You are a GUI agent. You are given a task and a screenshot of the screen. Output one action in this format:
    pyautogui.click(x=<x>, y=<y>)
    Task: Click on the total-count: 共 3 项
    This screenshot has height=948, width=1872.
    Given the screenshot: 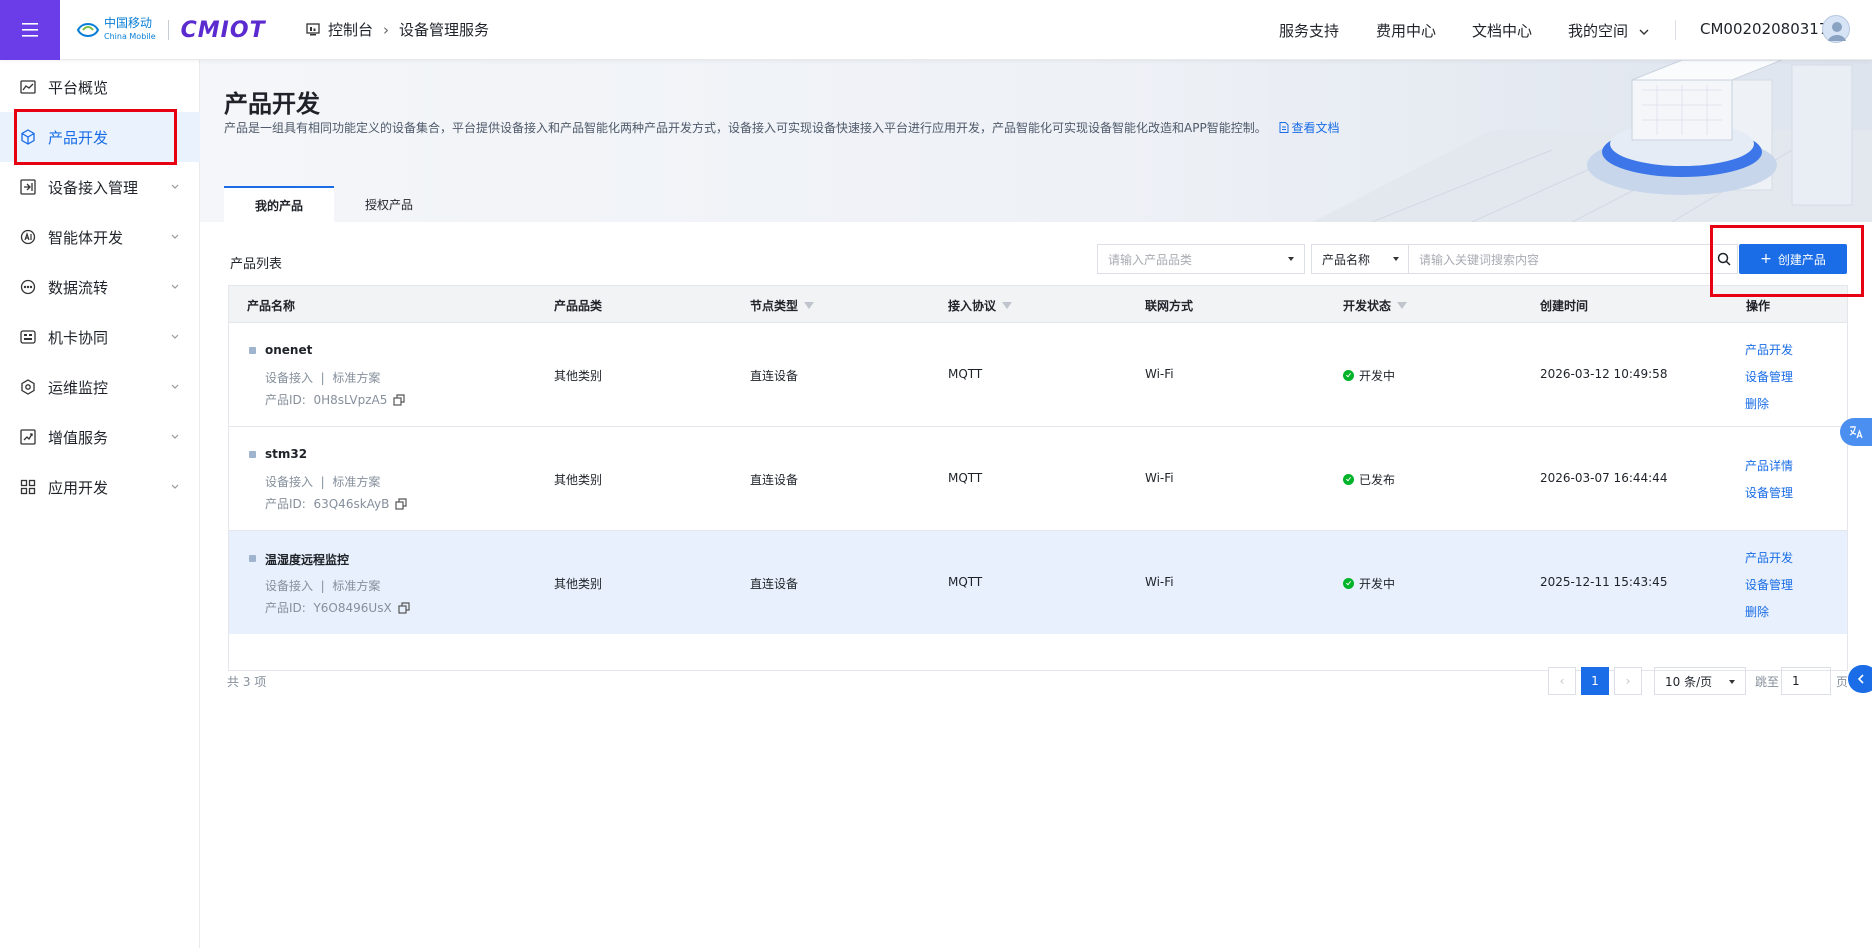 What is the action you would take?
    pyautogui.click(x=247, y=682)
    